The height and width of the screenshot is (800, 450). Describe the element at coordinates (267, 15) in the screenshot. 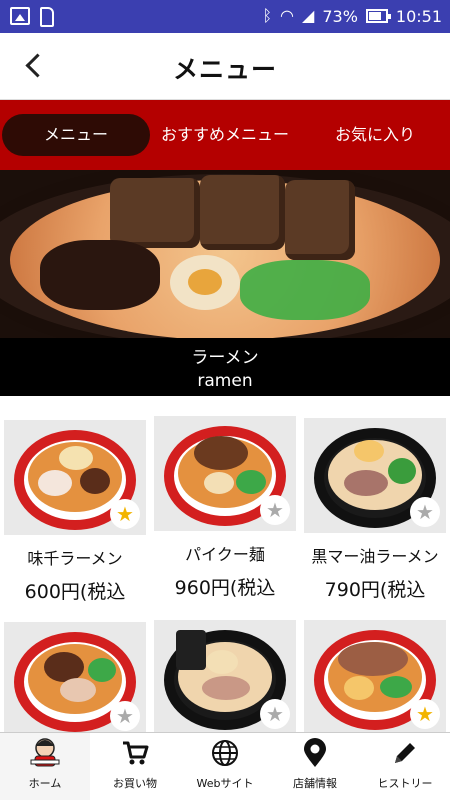

I see `bluetooth-icon: ᛒ` at that location.